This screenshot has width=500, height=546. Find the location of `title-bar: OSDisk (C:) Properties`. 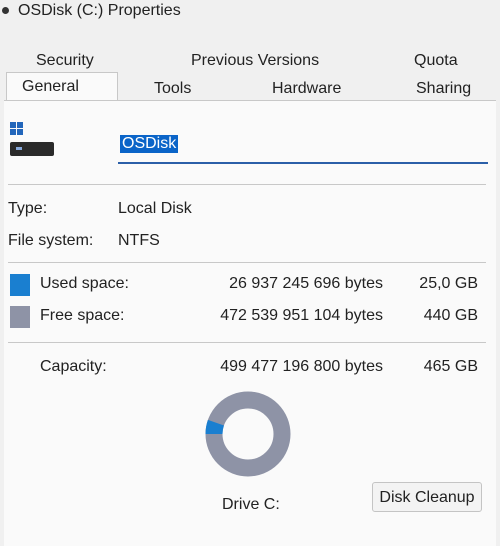

title-bar: OSDisk (C:) Properties is located at coordinates (250, 13).